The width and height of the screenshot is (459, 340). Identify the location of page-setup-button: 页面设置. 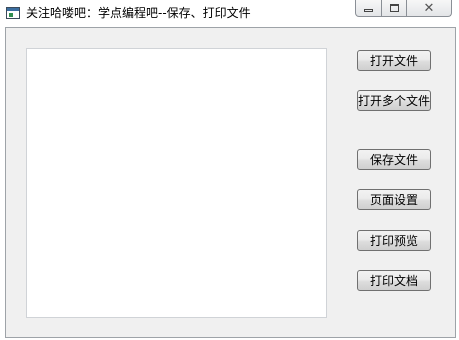
(394, 199).